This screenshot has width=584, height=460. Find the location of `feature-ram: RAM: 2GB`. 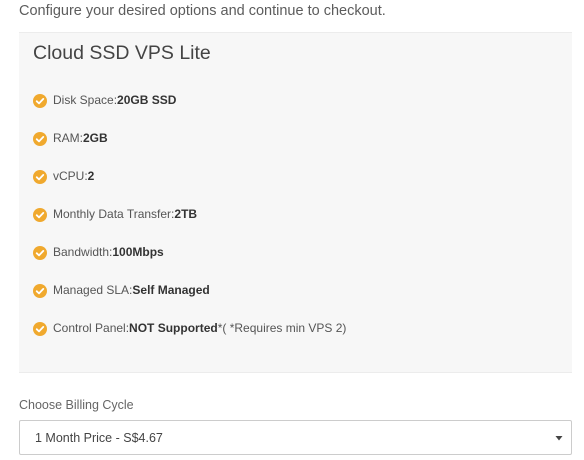

feature-ram: RAM: 2GB is located at coordinates (189, 150).